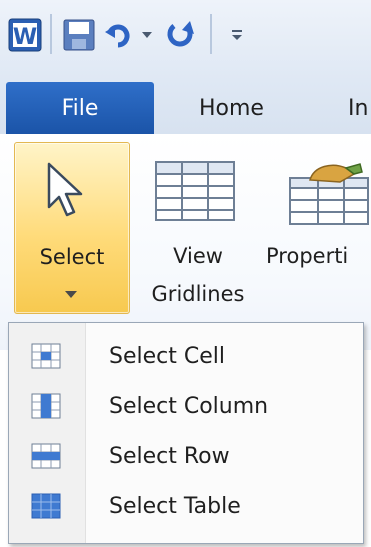 This screenshot has width=371, height=547. I want to click on undo-dropdown-icon, so click(147, 35).